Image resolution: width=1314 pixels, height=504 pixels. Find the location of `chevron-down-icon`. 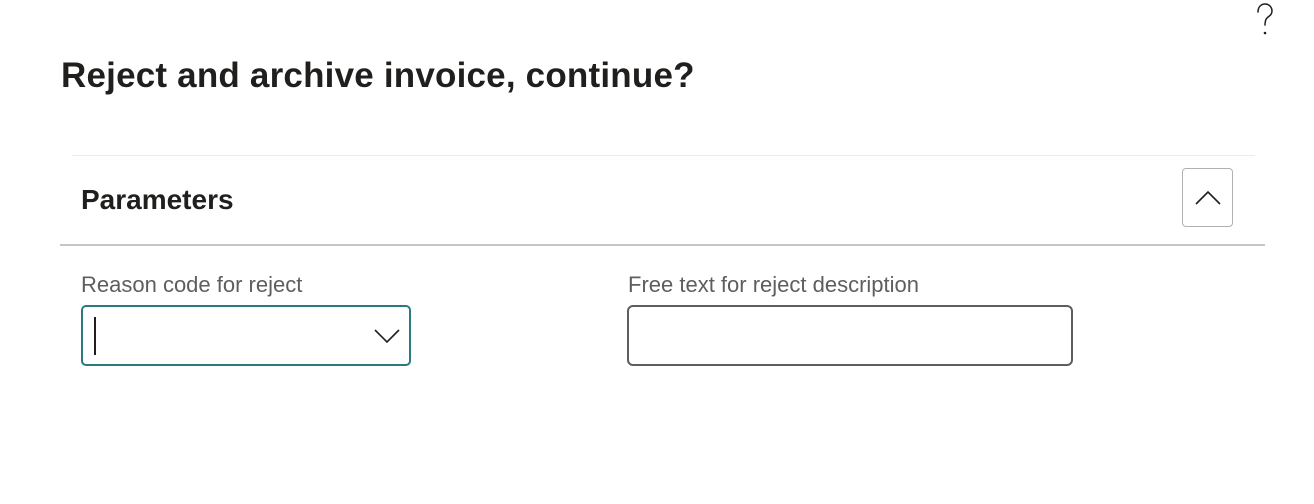

chevron-down-icon is located at coordinates (387, 336).